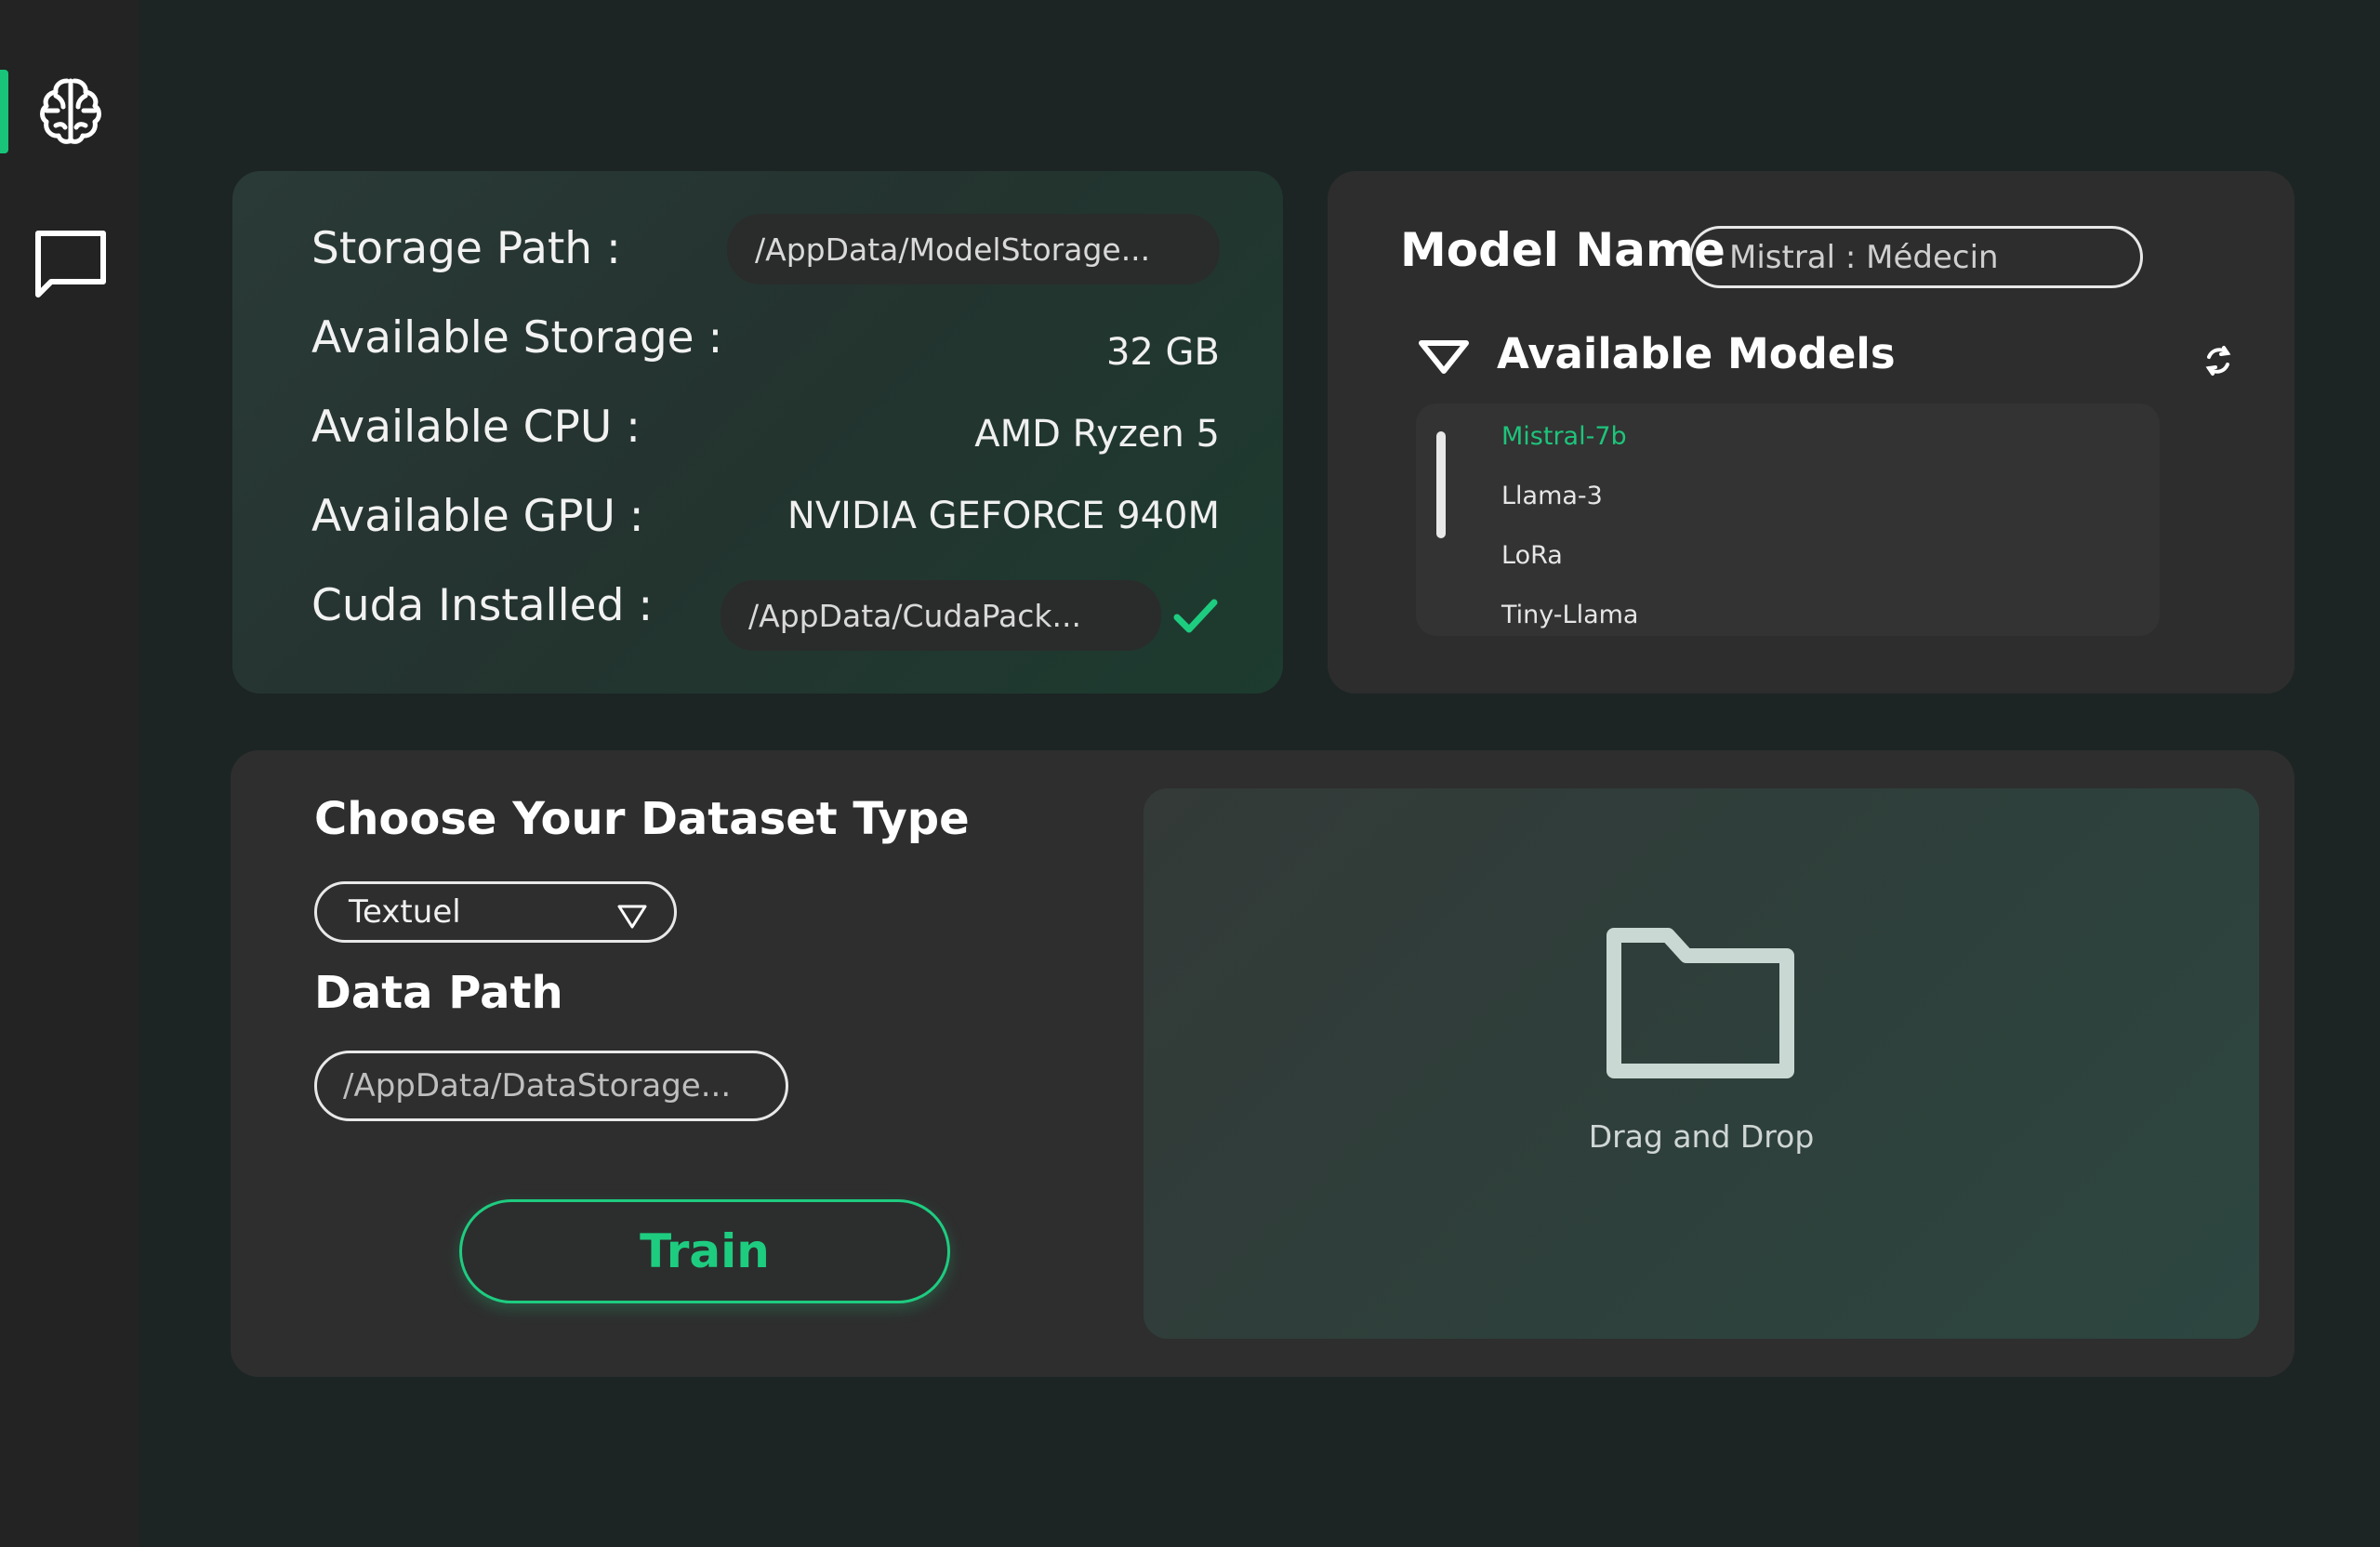  Describe the element at coordinates (1563, 250) in the screenshot. I see `model-name-label: Model Name` at that location.